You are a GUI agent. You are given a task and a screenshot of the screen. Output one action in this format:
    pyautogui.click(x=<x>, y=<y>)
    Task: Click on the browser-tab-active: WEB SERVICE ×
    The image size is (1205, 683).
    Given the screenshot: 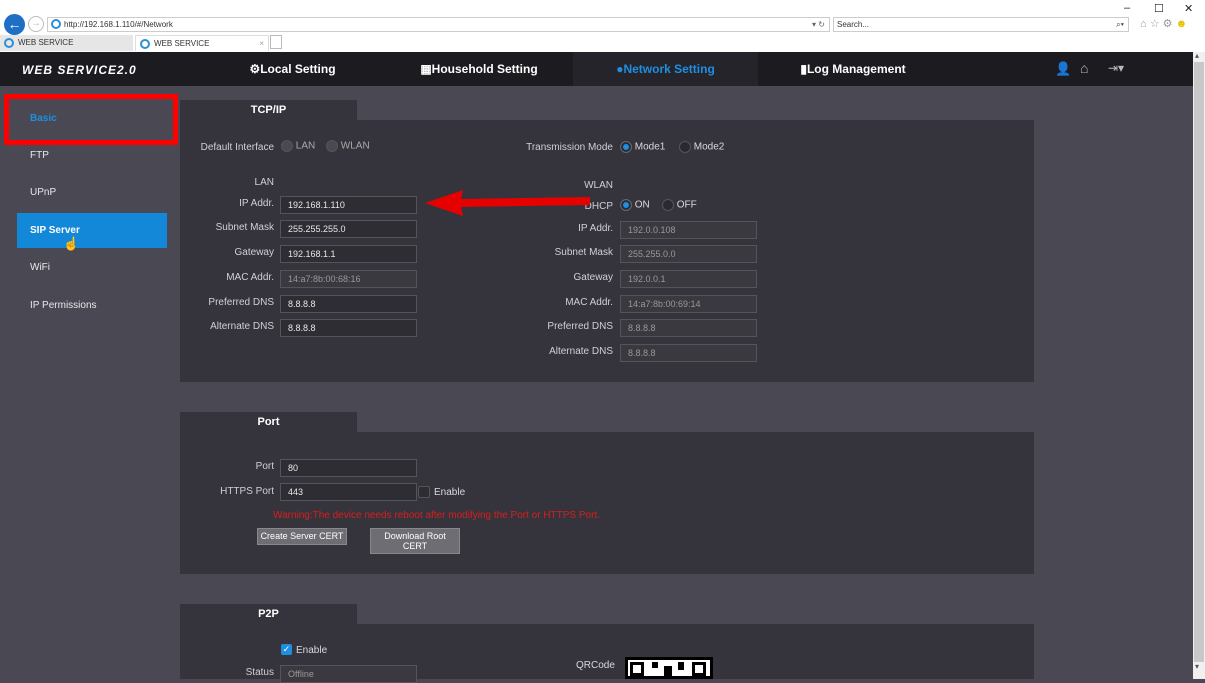 What is the action you would take?
    pyautogui.click(x=202, y=43)
    